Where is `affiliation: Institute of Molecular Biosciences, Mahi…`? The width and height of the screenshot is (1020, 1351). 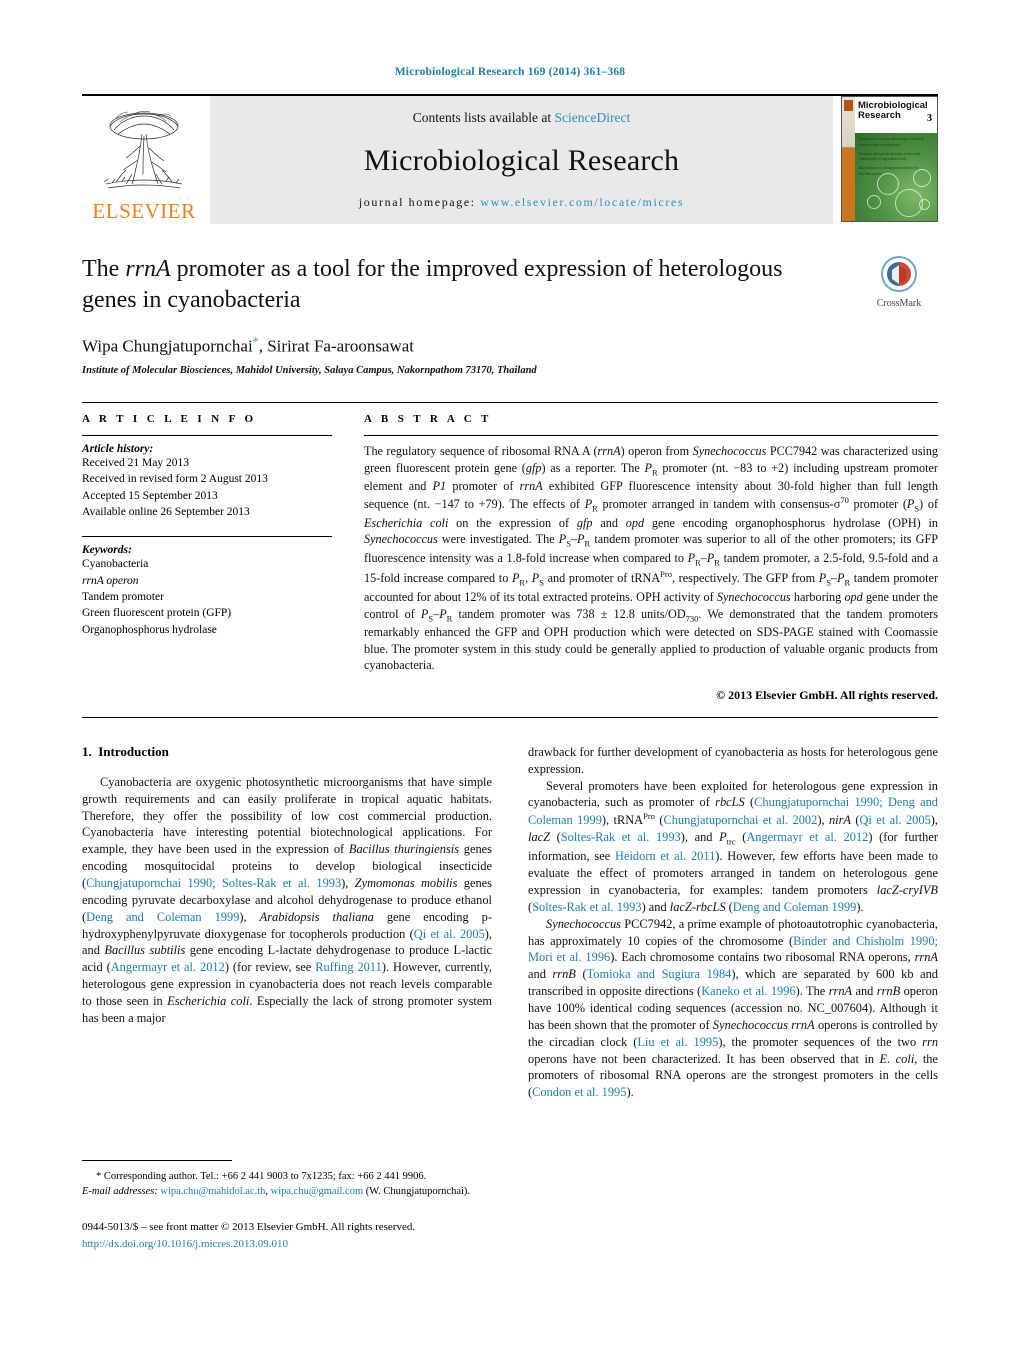 affiliation: Institute of Molecular Biosciences, Mahi… is located at coordinates (309, 371).